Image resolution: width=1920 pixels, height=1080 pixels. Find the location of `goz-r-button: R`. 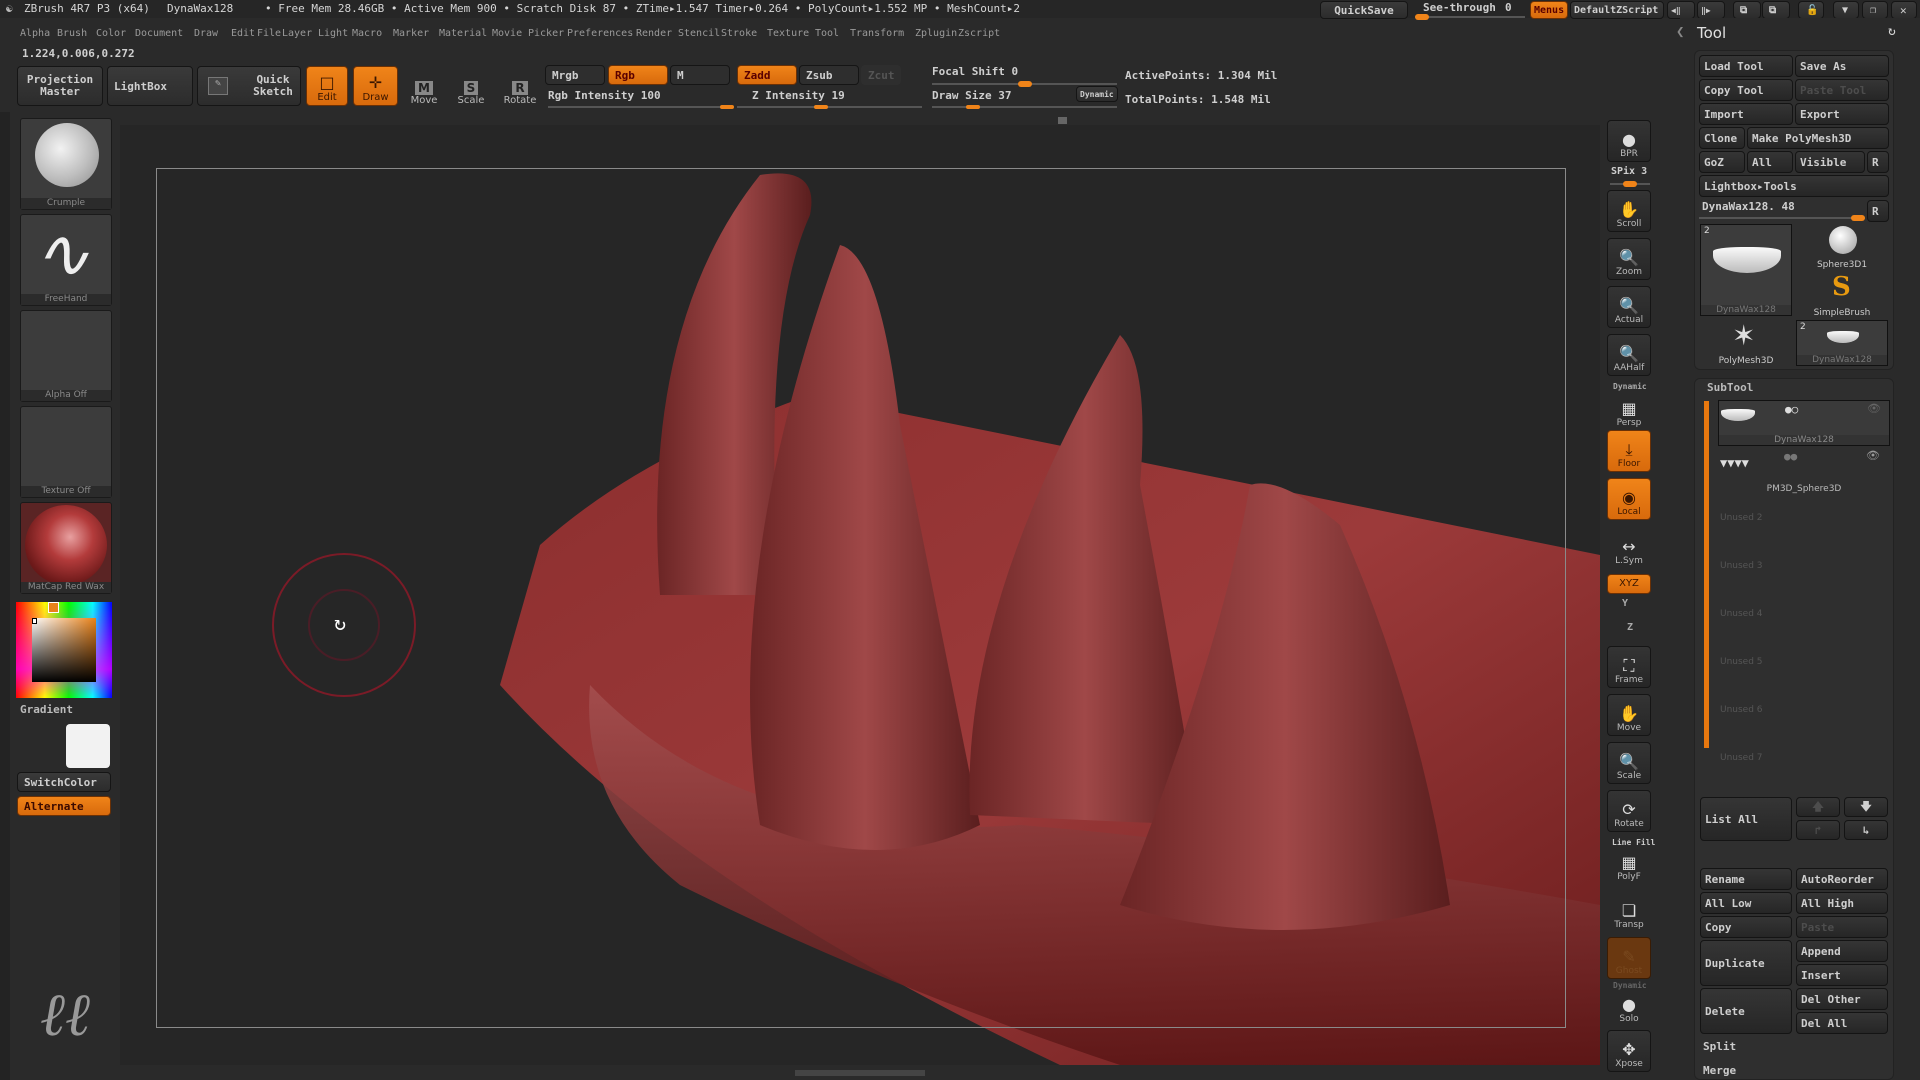

goz-r-button: R is located at coordinates (1878, 162).